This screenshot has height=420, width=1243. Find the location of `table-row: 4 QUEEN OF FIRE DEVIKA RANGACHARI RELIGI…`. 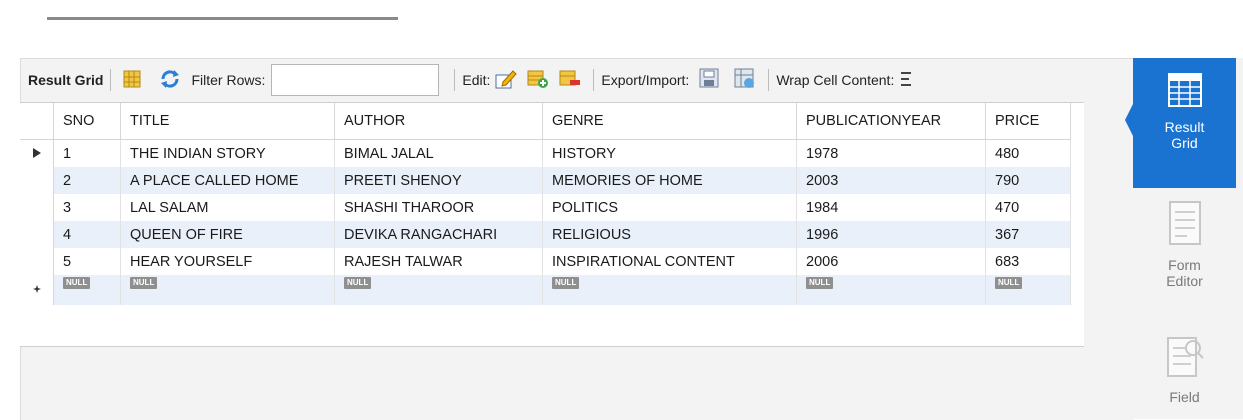

table-row: 4 QUEEN OF FIRE DEVIKA RANGACHARI RELIGI… is located at coordinates (545, 234).